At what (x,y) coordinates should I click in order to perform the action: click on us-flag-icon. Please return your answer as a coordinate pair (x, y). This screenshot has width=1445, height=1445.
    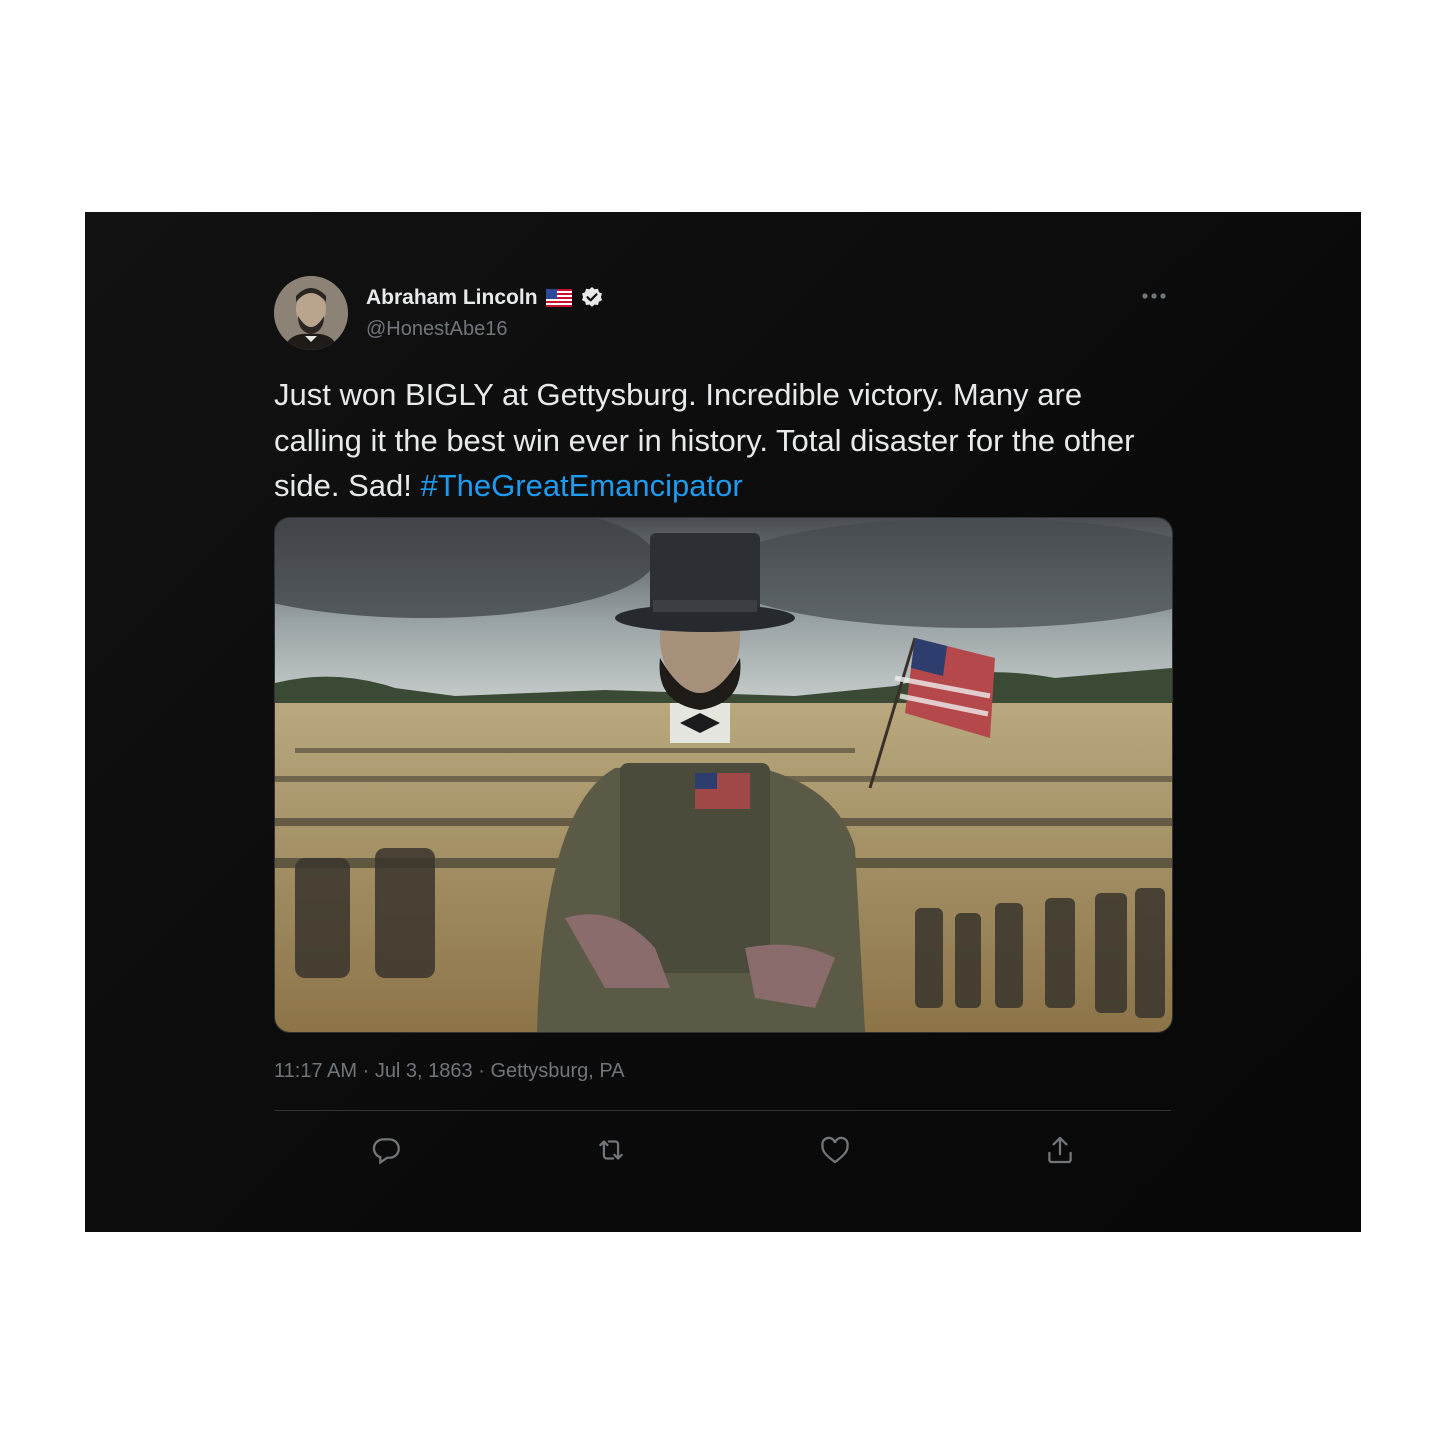
    Looking at the image, I should click on (558, 298).